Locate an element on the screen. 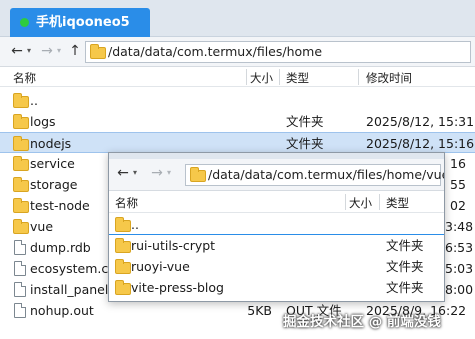 This screenshot has width=475, height=339. file-modified: 02 is located at coordinates (458, 205).